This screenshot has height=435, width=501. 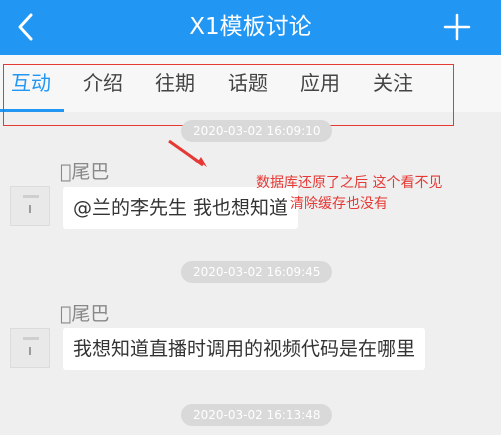 I want to click on page-title: X1模板讨论, so click(x=250, y=27).